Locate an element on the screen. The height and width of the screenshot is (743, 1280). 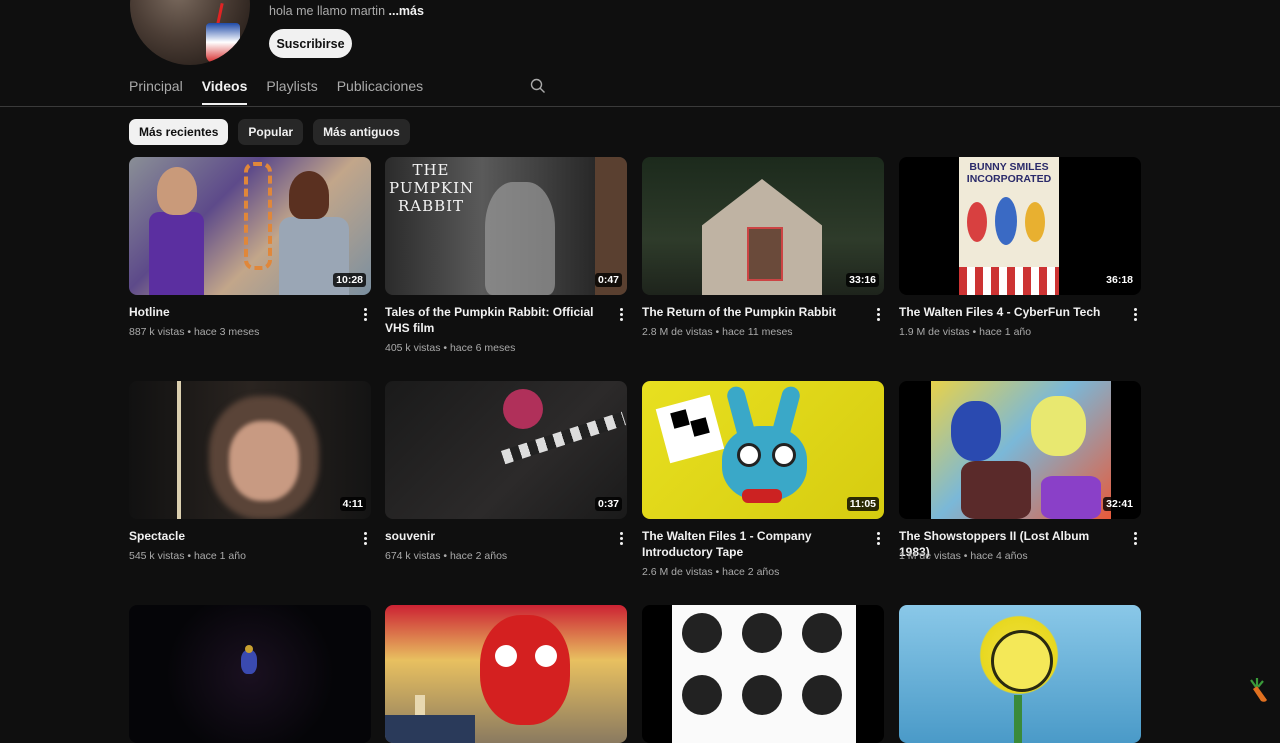
avatar-cup is located at coordinates (223, 43).